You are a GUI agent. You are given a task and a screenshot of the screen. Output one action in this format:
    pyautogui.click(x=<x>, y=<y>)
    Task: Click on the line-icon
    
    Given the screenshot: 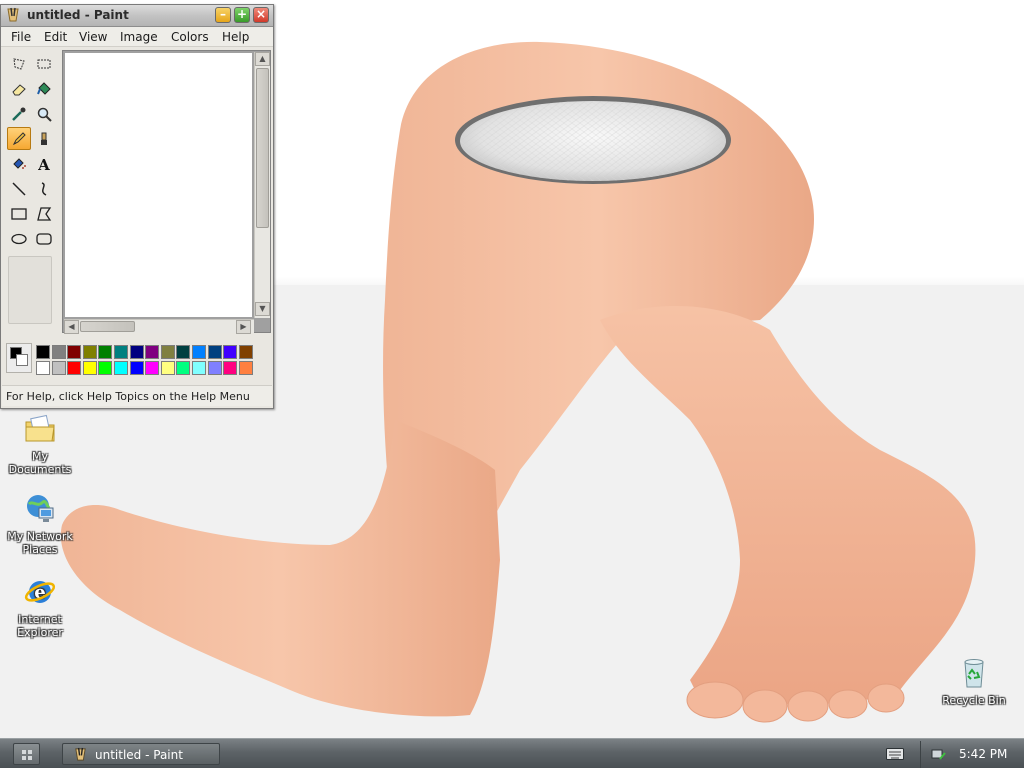 What is the action you would take?
    pyautogui.click(x=19, y=188)
    